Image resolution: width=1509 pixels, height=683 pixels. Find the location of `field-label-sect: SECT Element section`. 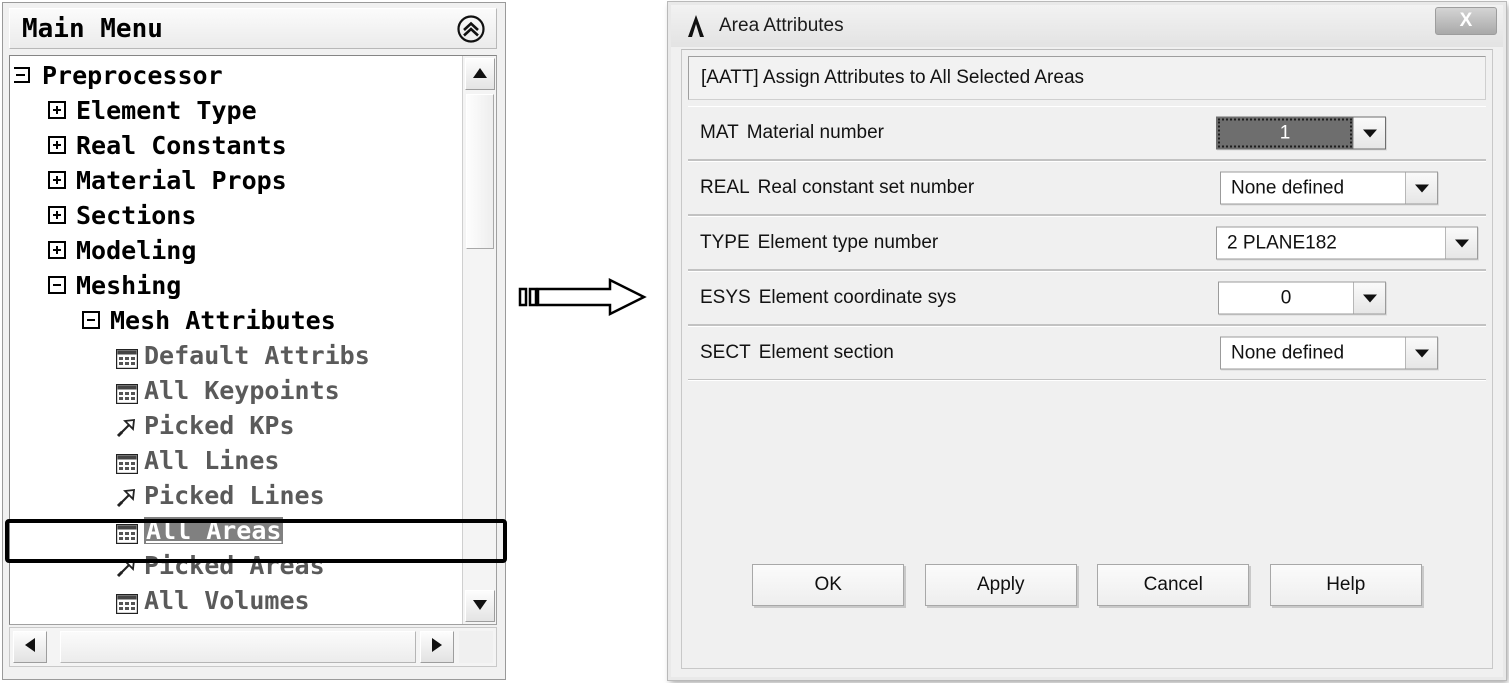

field-label-sect: SECT Element section is located at coordinates (791, 353).